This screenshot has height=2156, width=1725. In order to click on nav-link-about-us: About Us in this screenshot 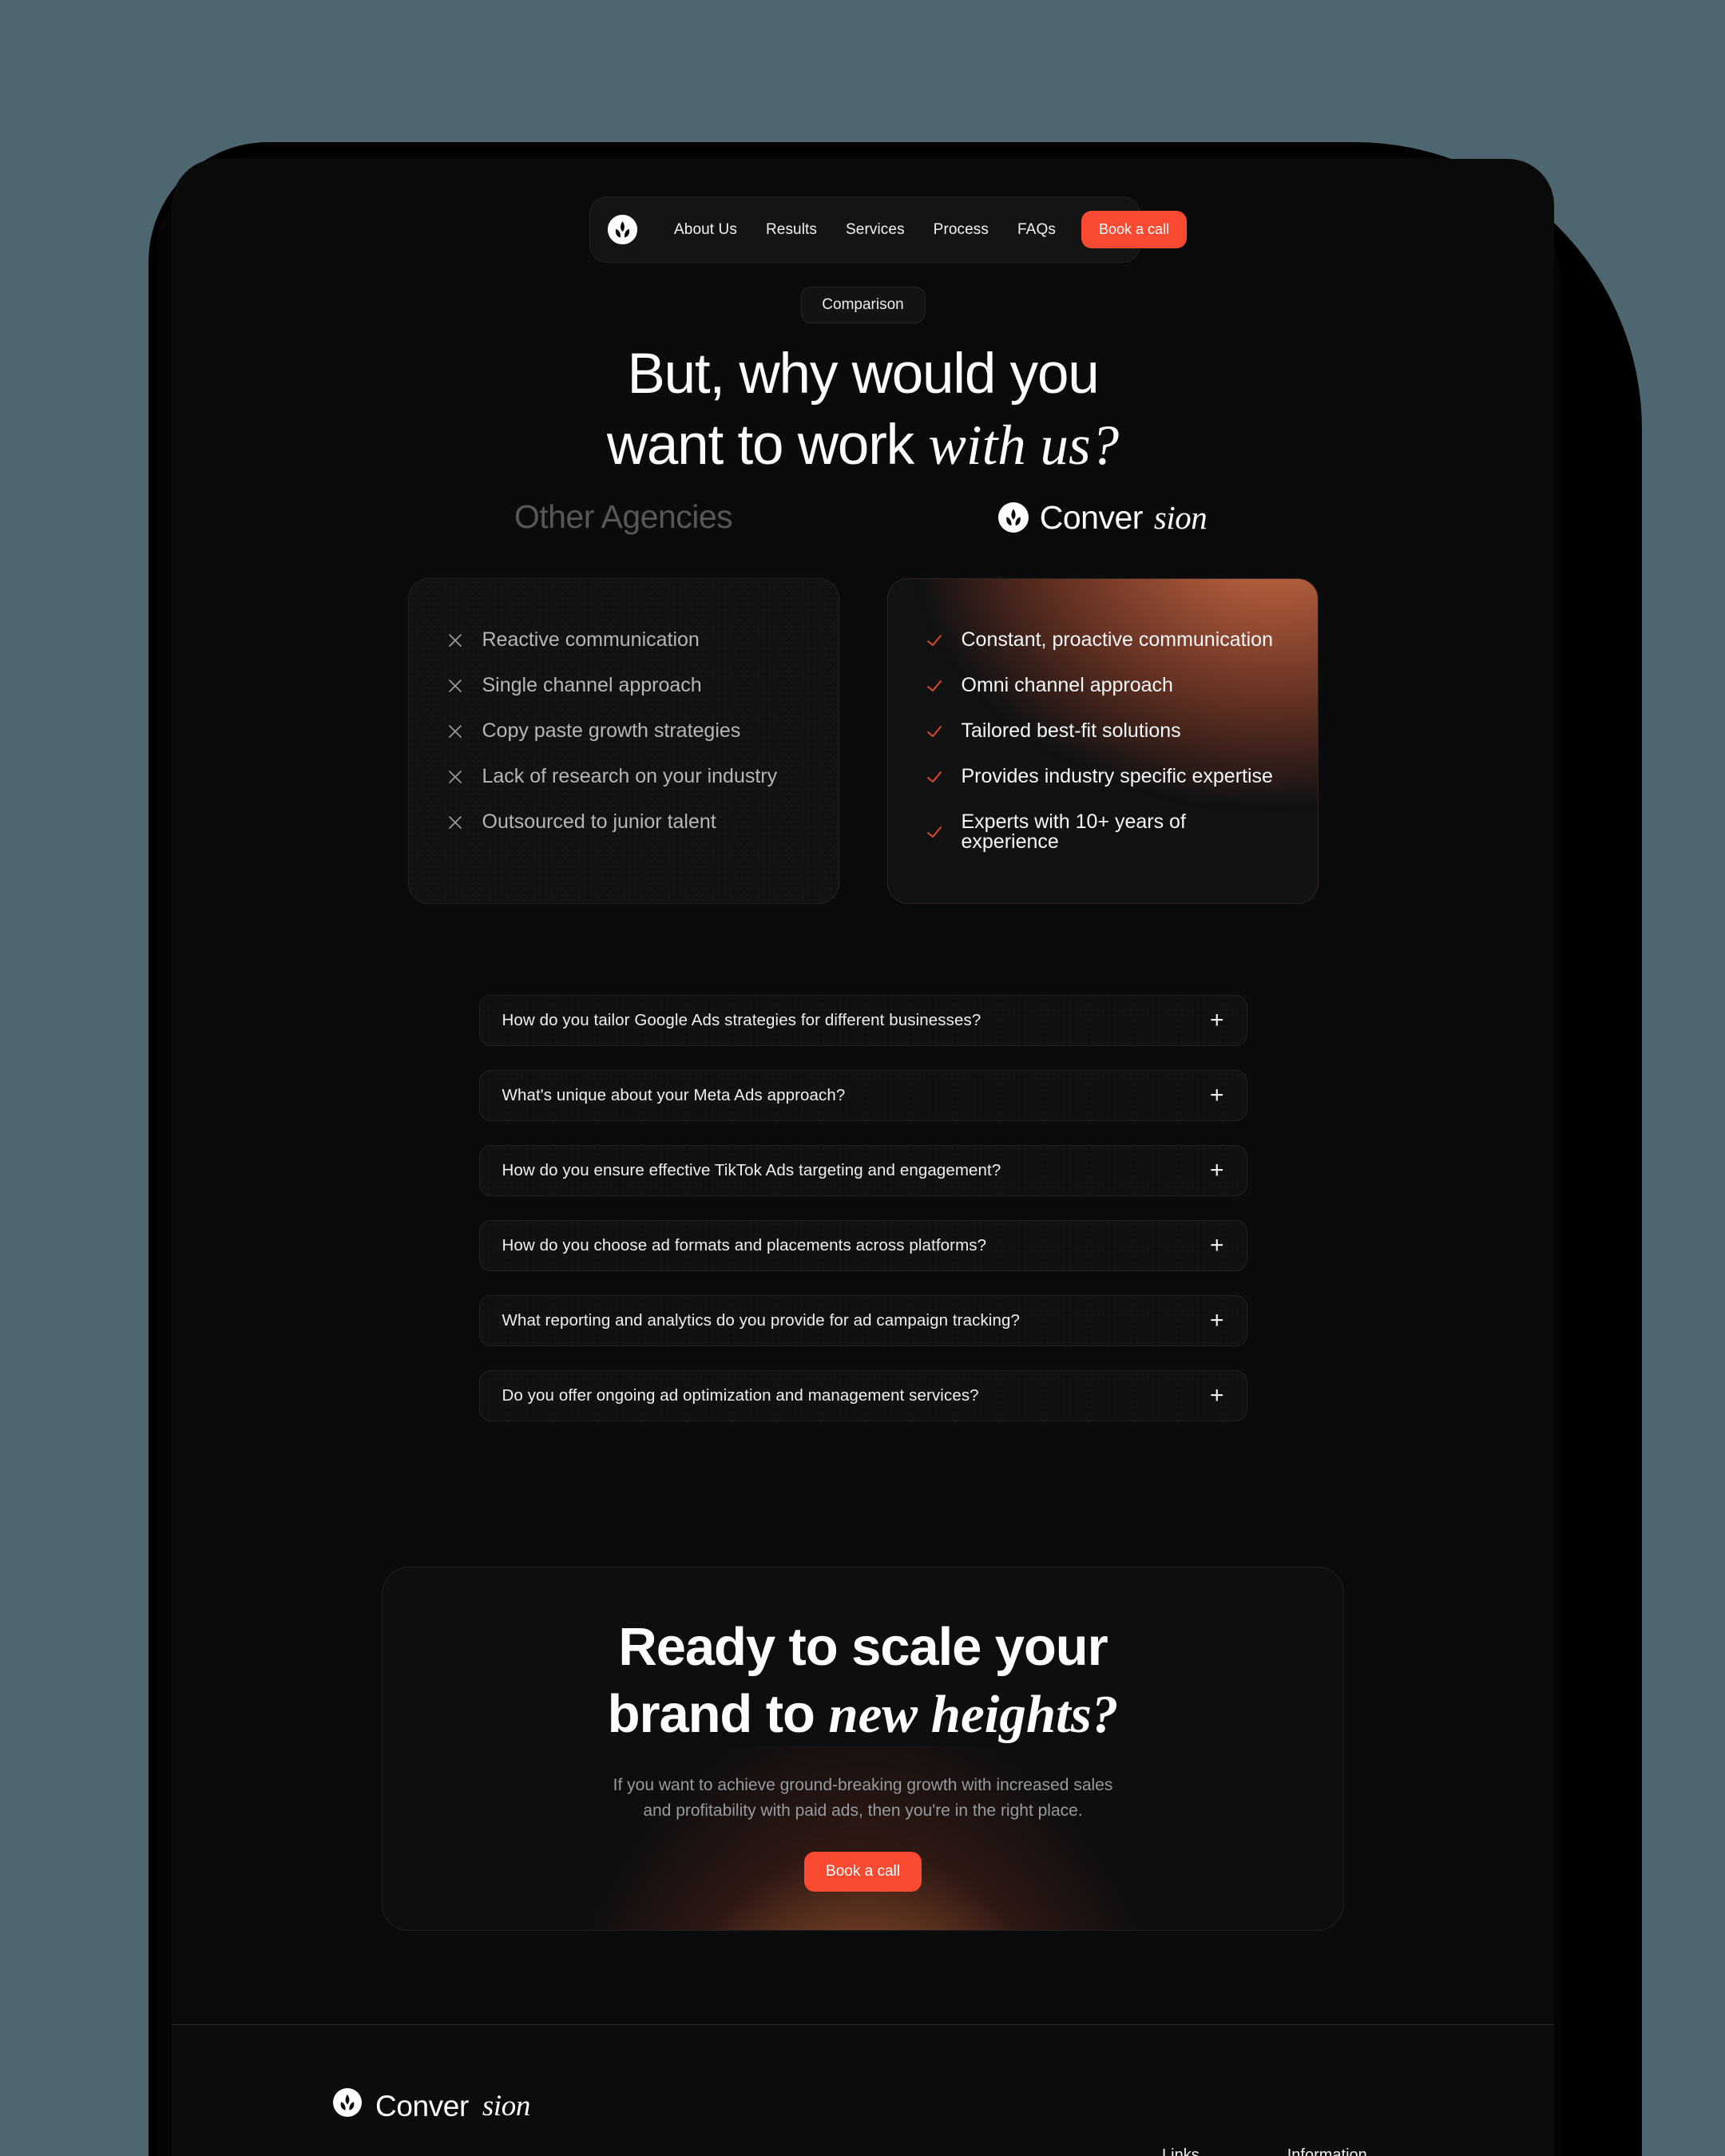, I will do `click(706, 230)`.